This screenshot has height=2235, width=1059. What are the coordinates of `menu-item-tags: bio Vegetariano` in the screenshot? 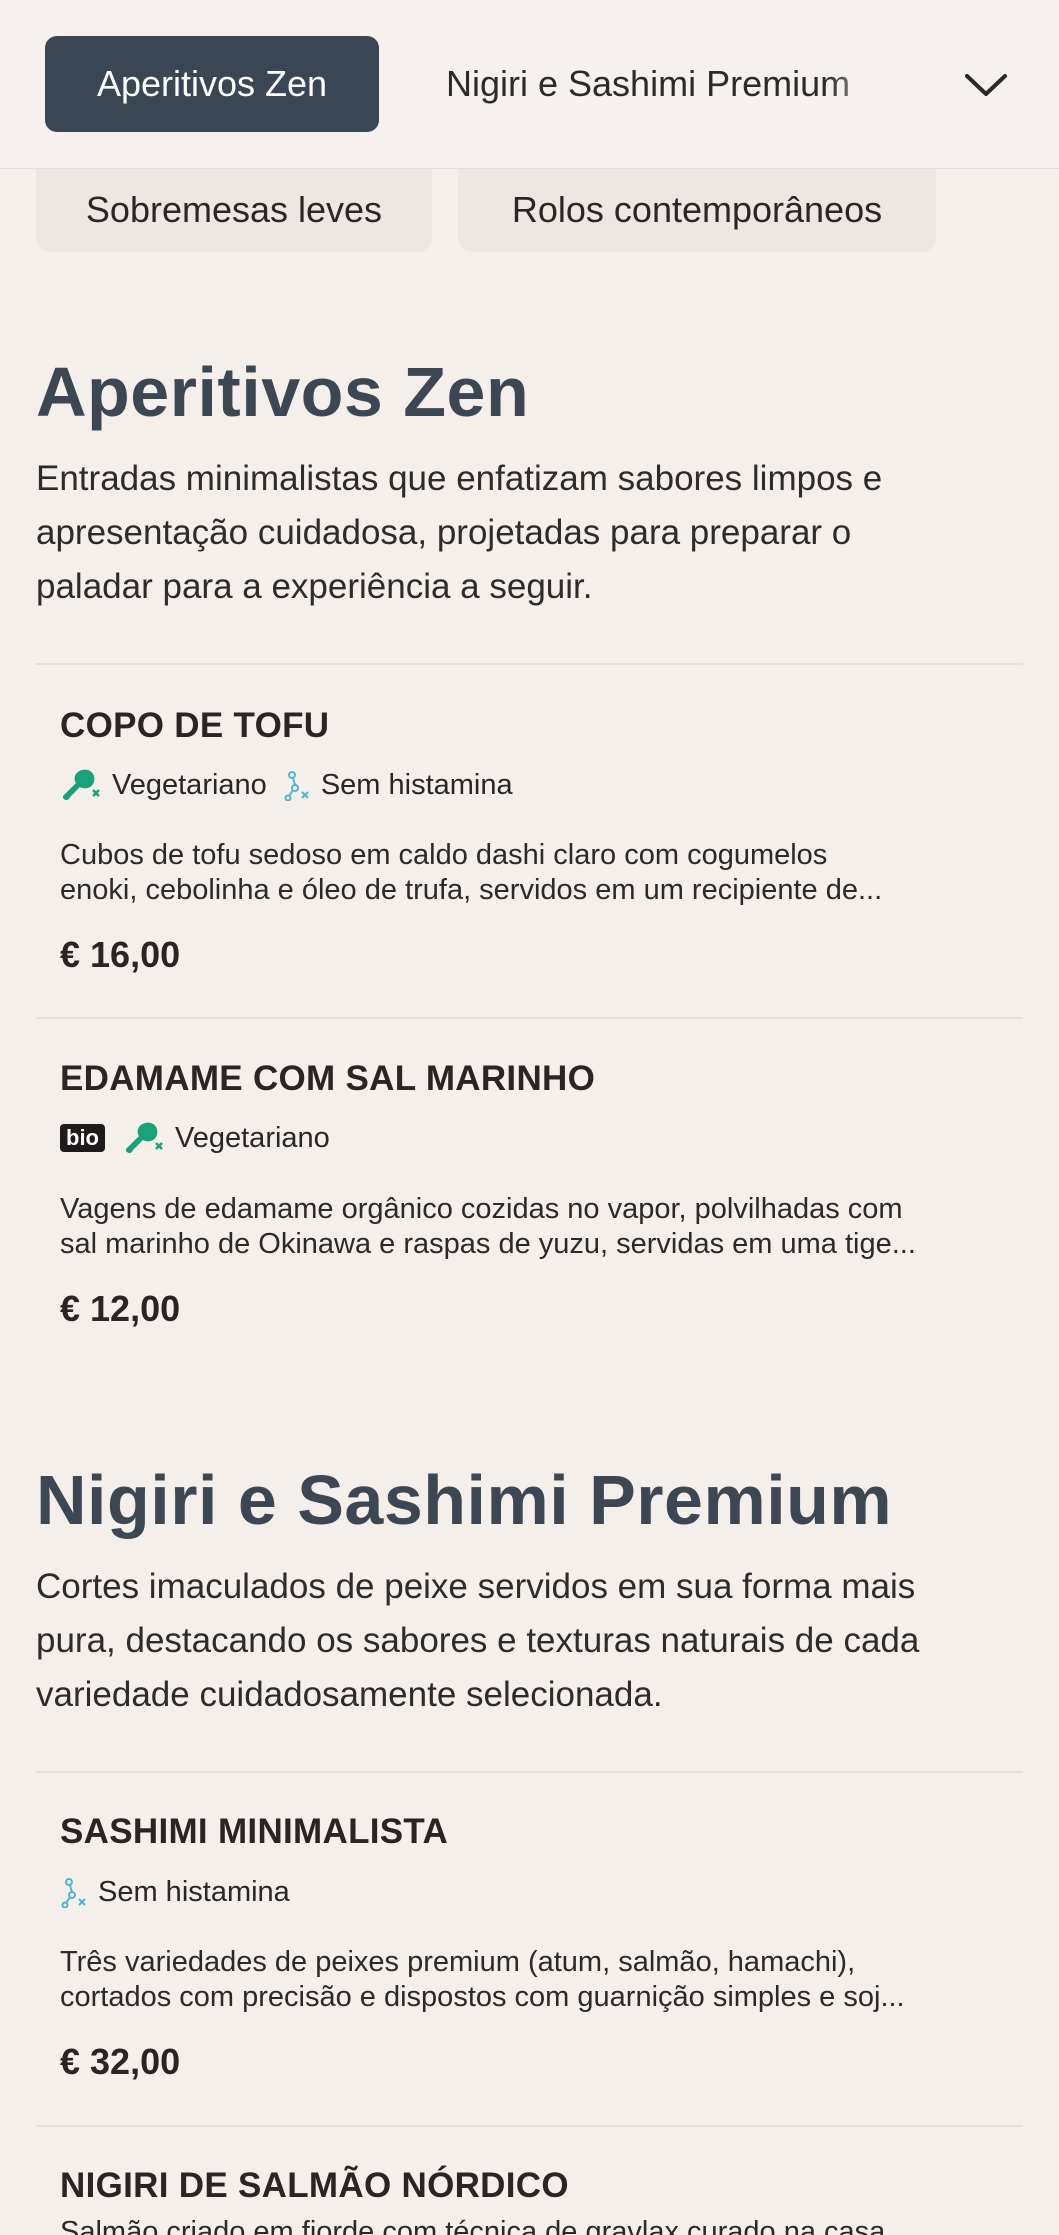 It's located at (203, 1138).